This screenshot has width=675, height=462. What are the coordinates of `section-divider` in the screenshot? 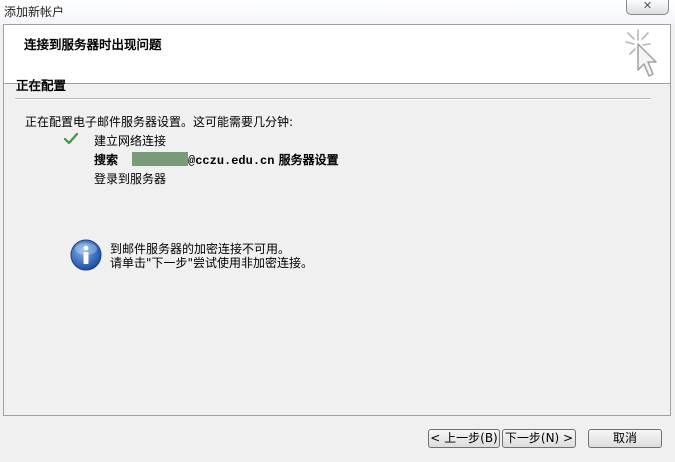 It's located at (333, 99).